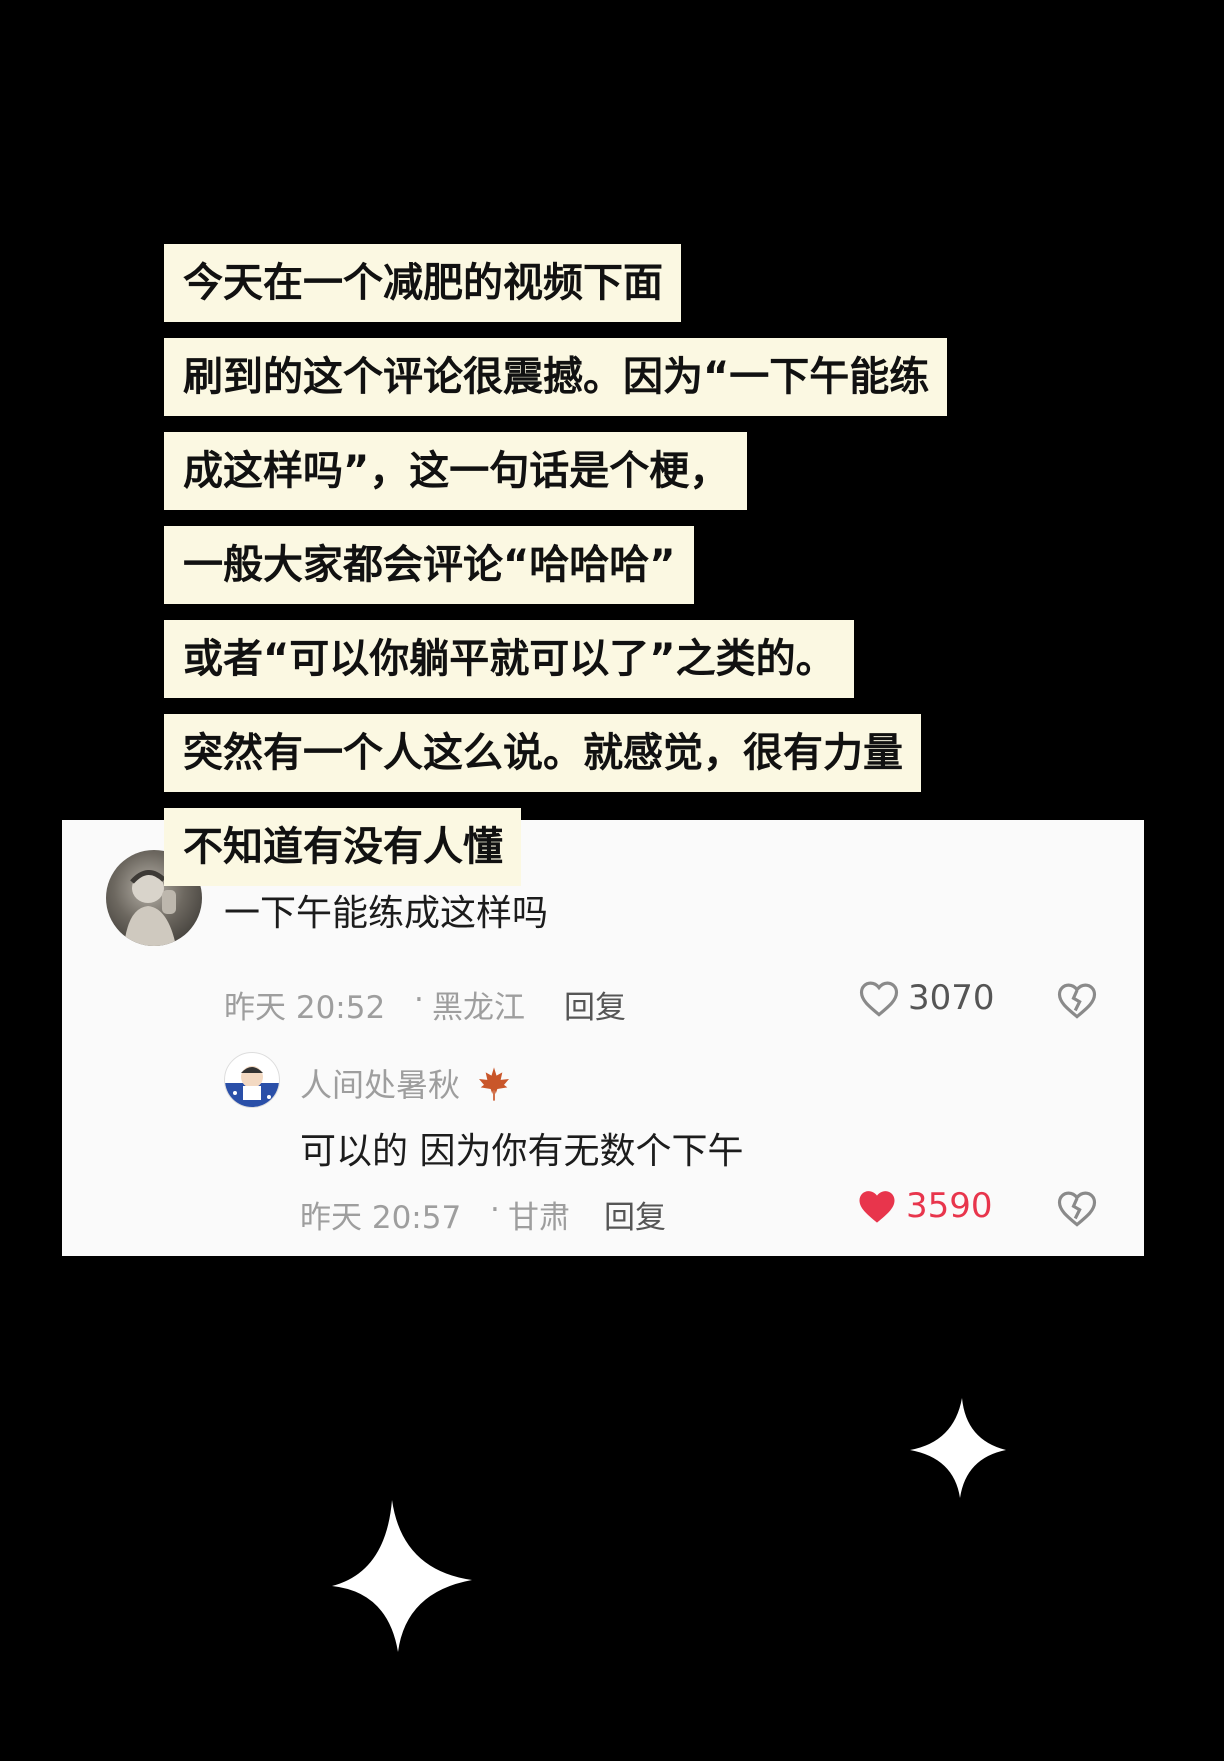 The height and width of the screenshot is (1761, 1224). I want to click on reply-like-button: 3590, so click(924, 1206).